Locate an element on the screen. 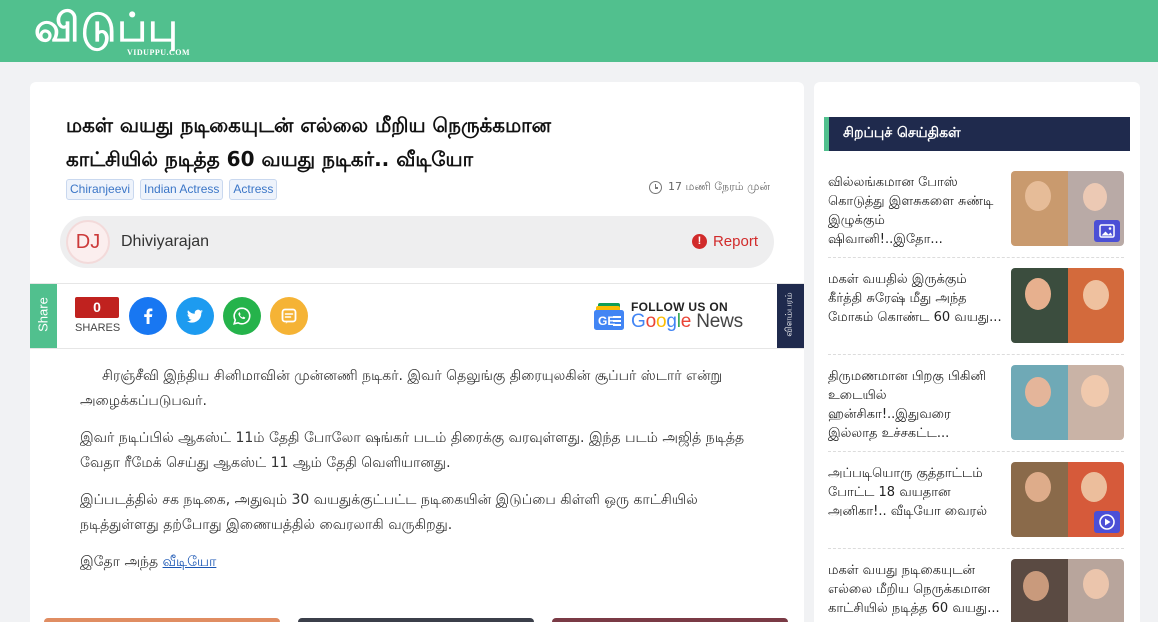  share-count: 0 is located at coordinates (97, 307).